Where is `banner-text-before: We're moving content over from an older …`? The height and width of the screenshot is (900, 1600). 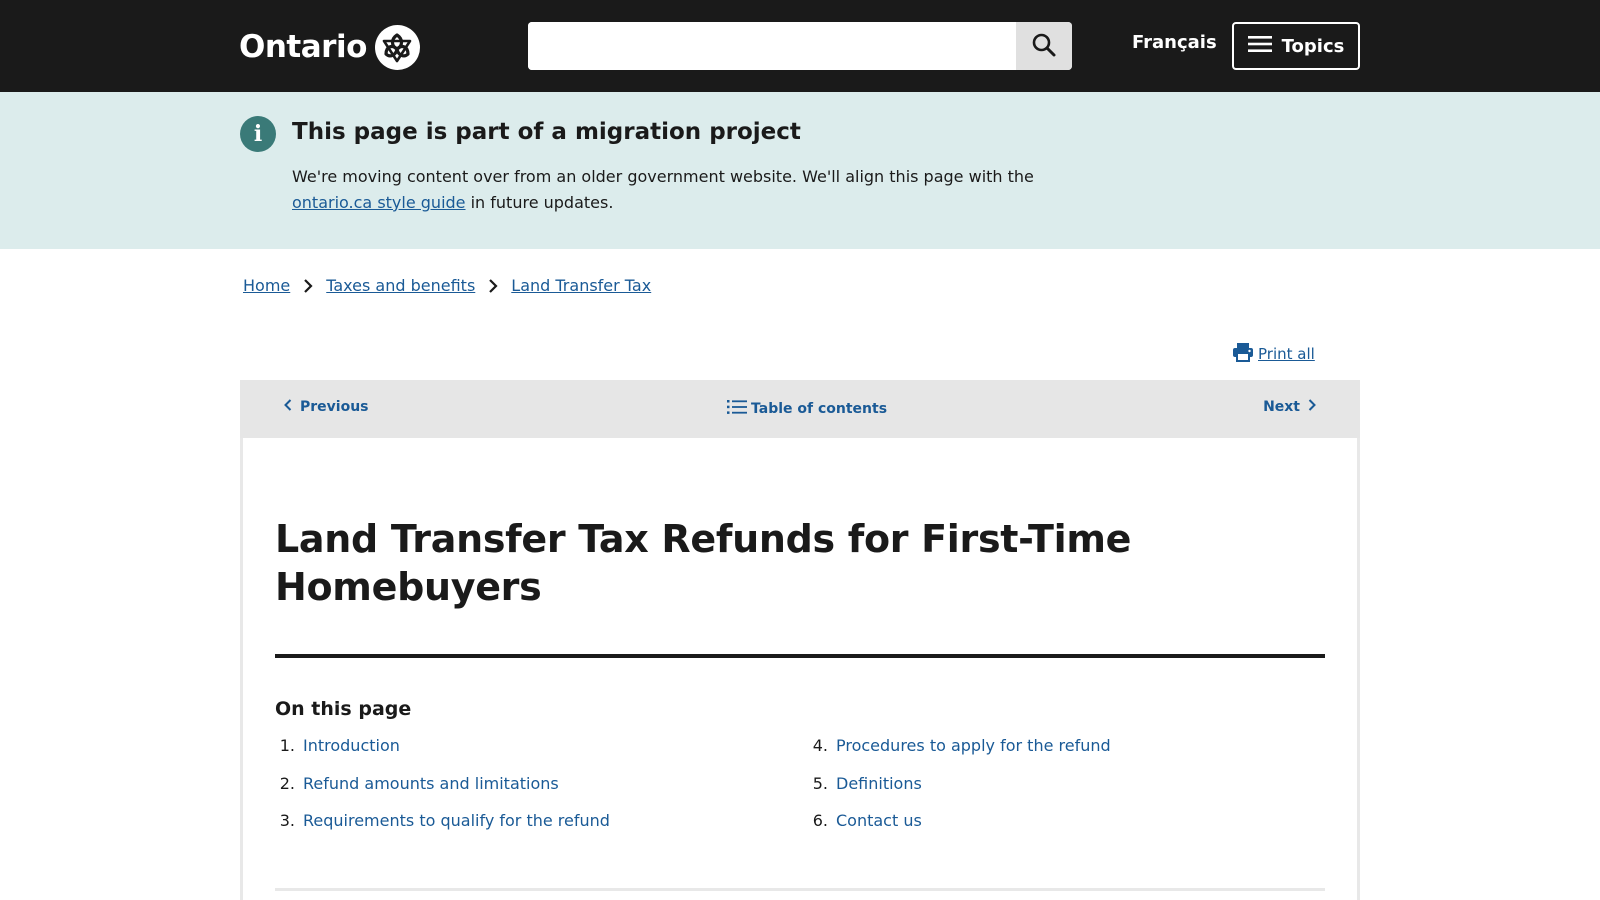 banner-text-before: We're moving content over from an older … is located at coordinates (663, 176).